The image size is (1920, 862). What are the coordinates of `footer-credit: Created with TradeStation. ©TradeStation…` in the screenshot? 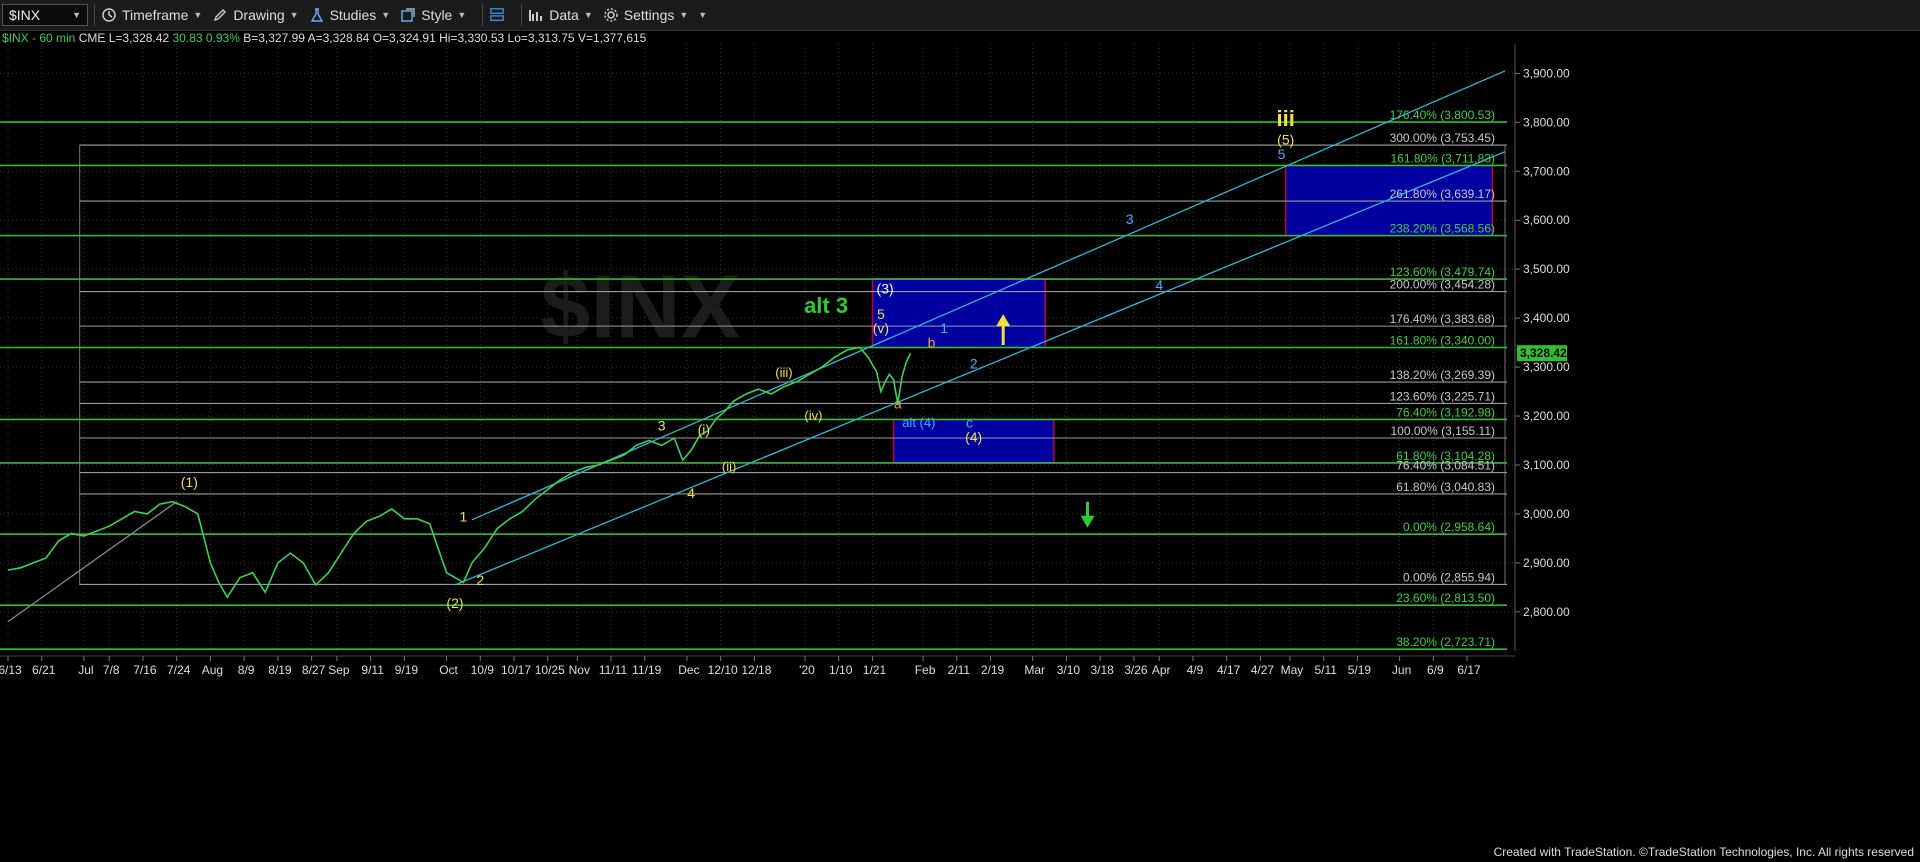 It's located at (1703, 852).